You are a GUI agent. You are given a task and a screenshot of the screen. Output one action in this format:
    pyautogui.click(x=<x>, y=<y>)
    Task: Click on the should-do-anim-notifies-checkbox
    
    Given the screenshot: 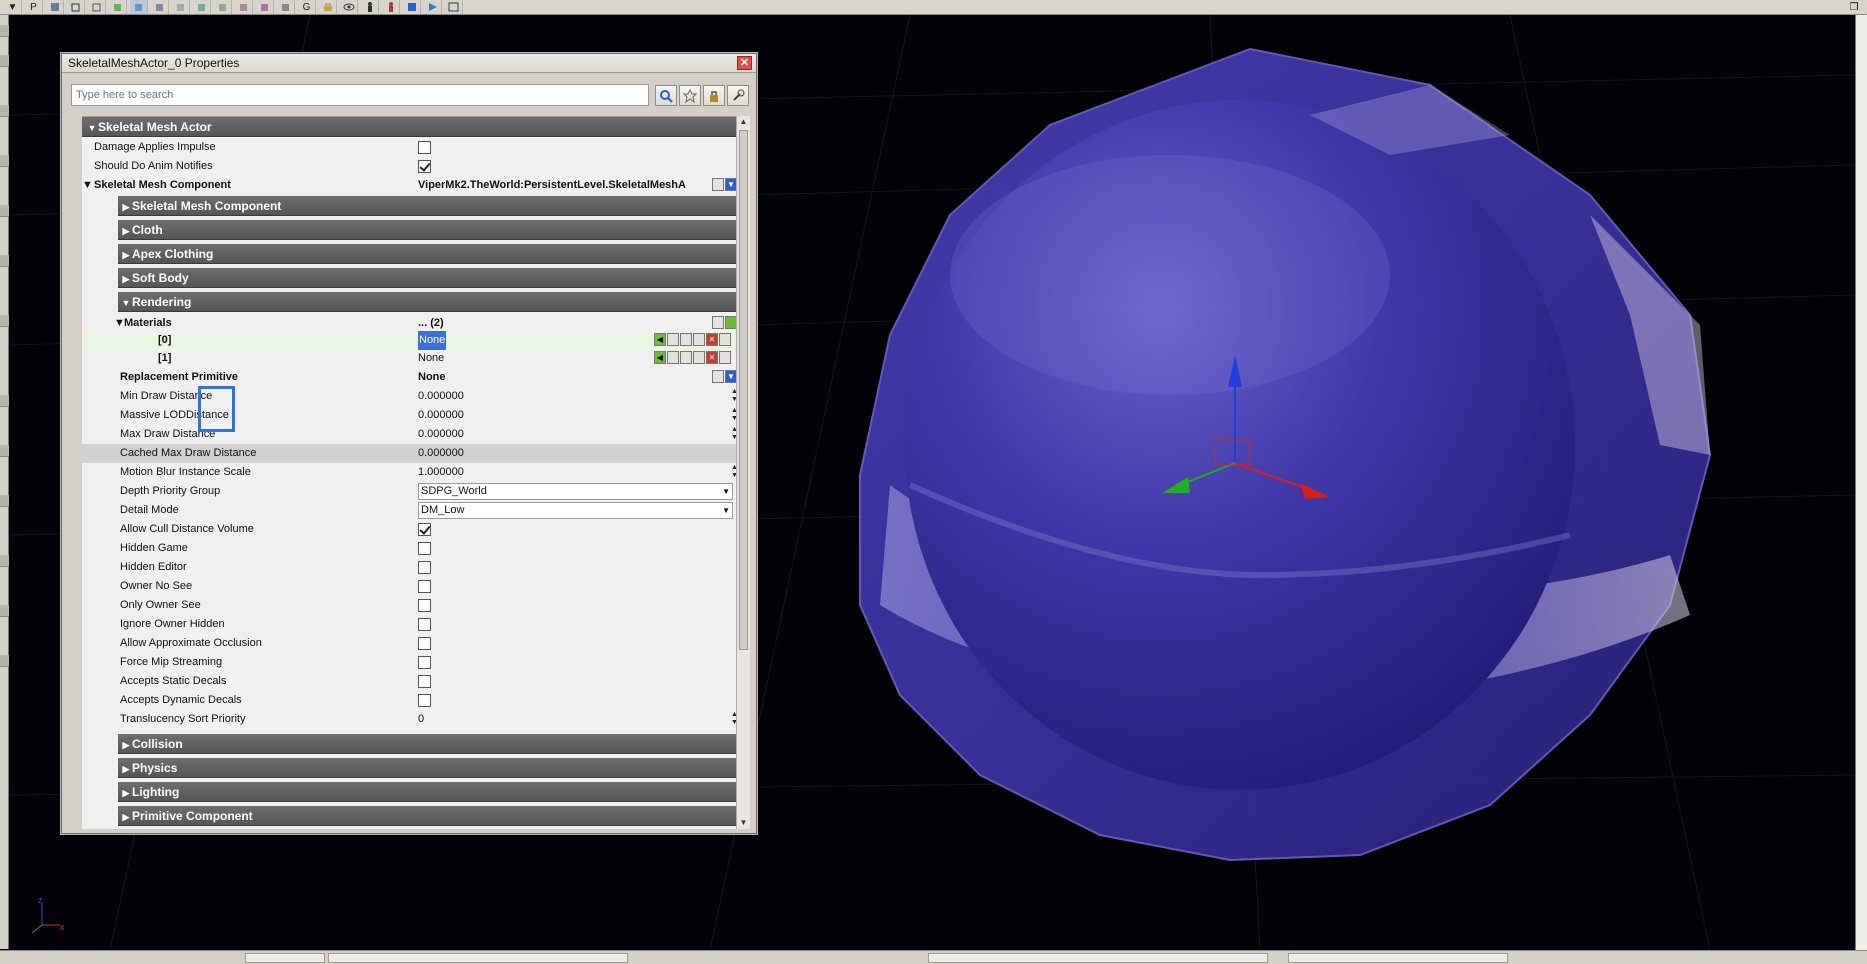 What is the action you would take?
    pyautogui.click(x=424, y=166)
    